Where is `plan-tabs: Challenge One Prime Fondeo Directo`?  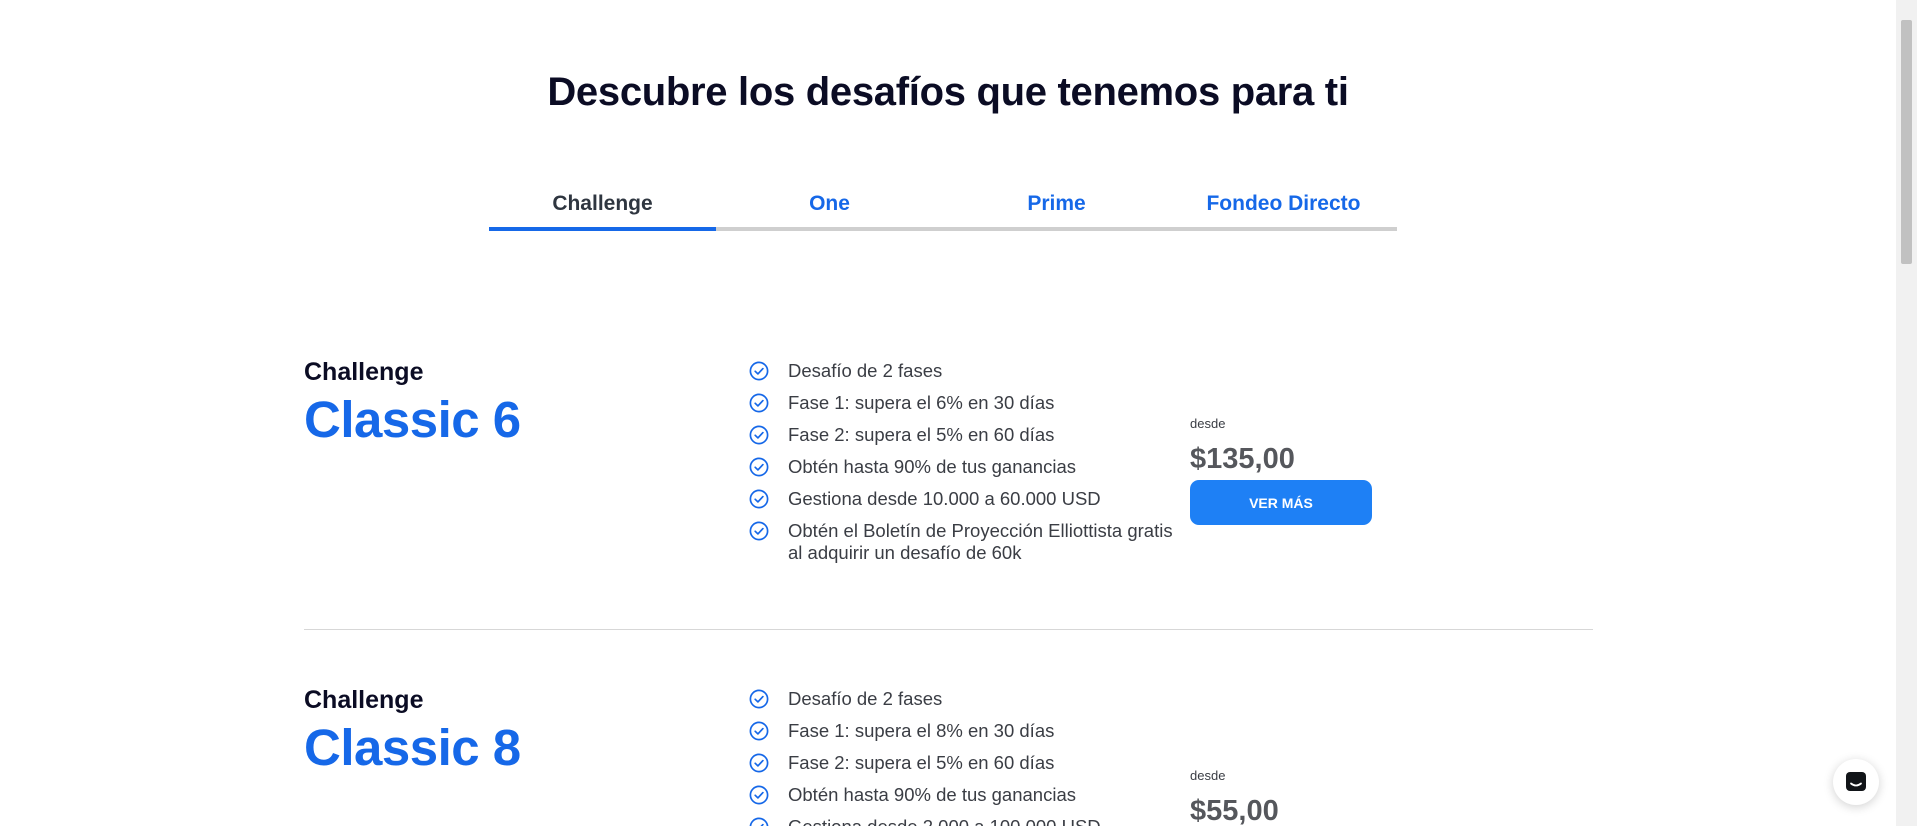 plan-tabs: Challenge One Prime Fondeo Directo is located at coordinates (943, 207).